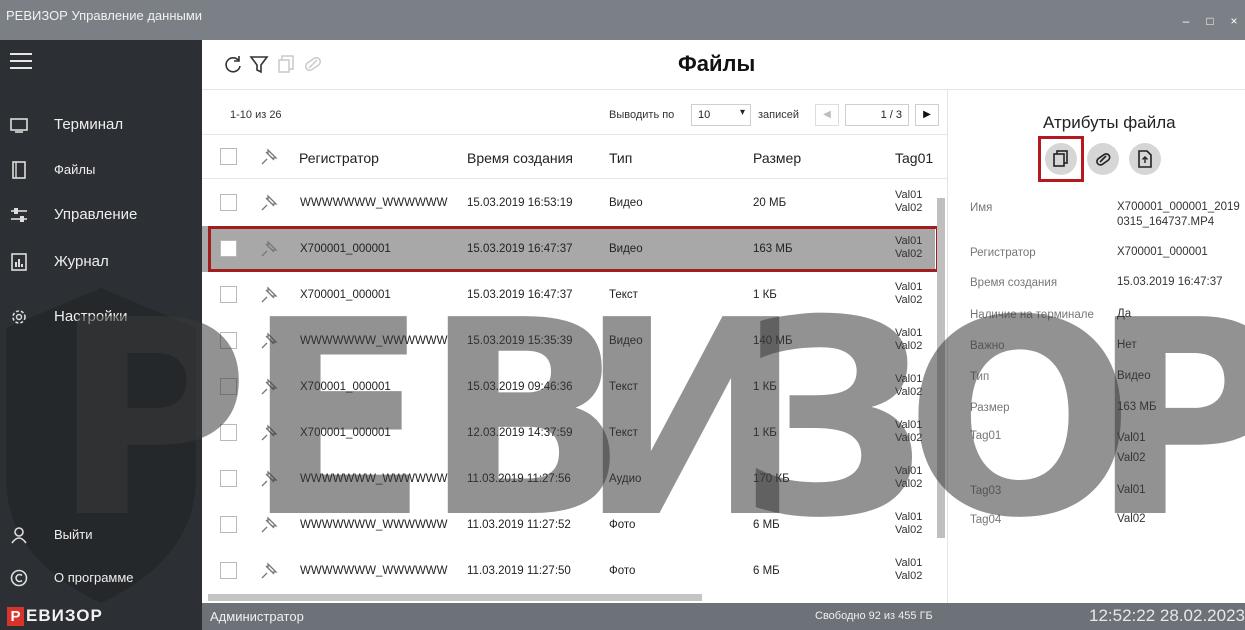 Image resolution: width=1245 pixels, height=630 pixels. I want to click on refresh-icon, so click(233, 64).